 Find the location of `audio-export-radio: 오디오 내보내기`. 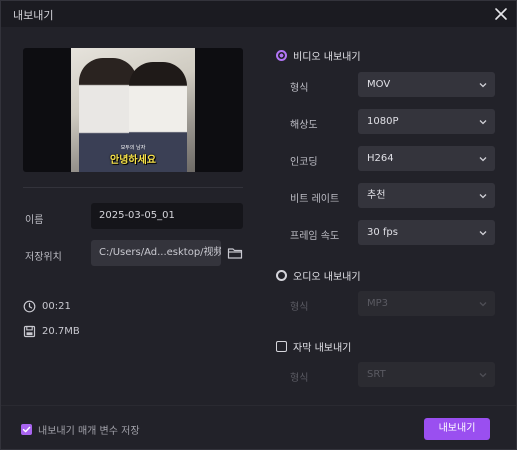

audio-export-radio: 오디오 내보내기 is located at coordinates (318, 275).